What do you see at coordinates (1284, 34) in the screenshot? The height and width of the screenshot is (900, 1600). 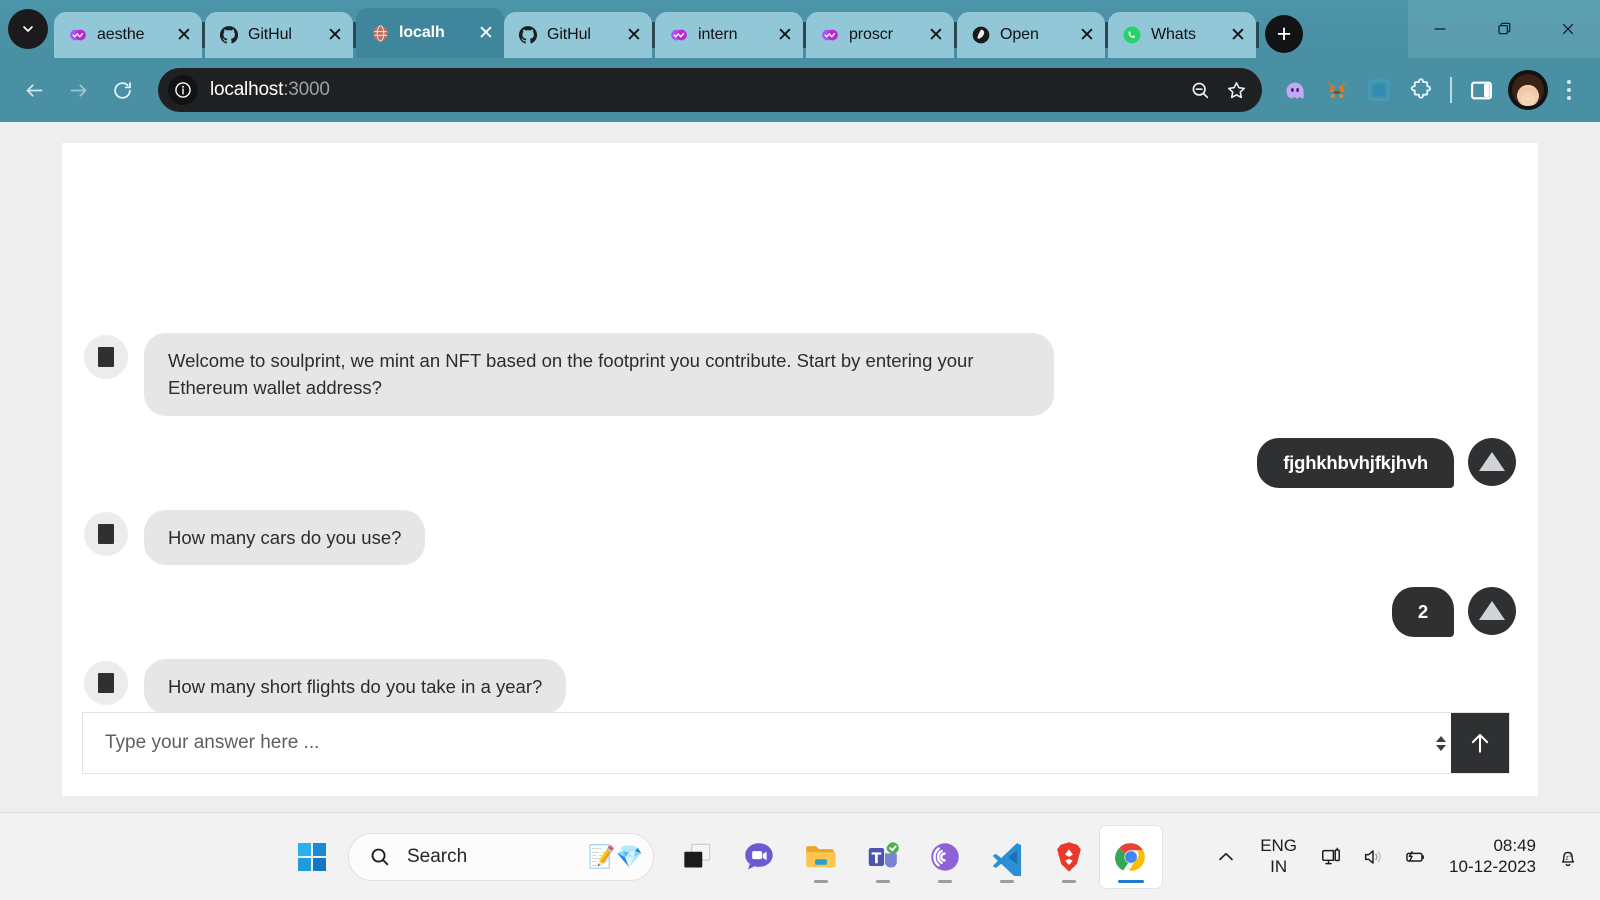 I see `new-tab-button: +` at bounding box center [1284, 34].